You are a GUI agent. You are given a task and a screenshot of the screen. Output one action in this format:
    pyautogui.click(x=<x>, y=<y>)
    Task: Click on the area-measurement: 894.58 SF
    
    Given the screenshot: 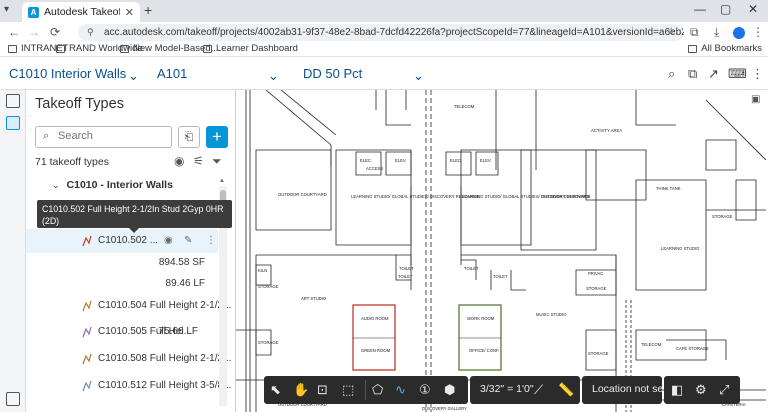 What is the action you would take?
    pyautogui.click(x=181, y=262)
    